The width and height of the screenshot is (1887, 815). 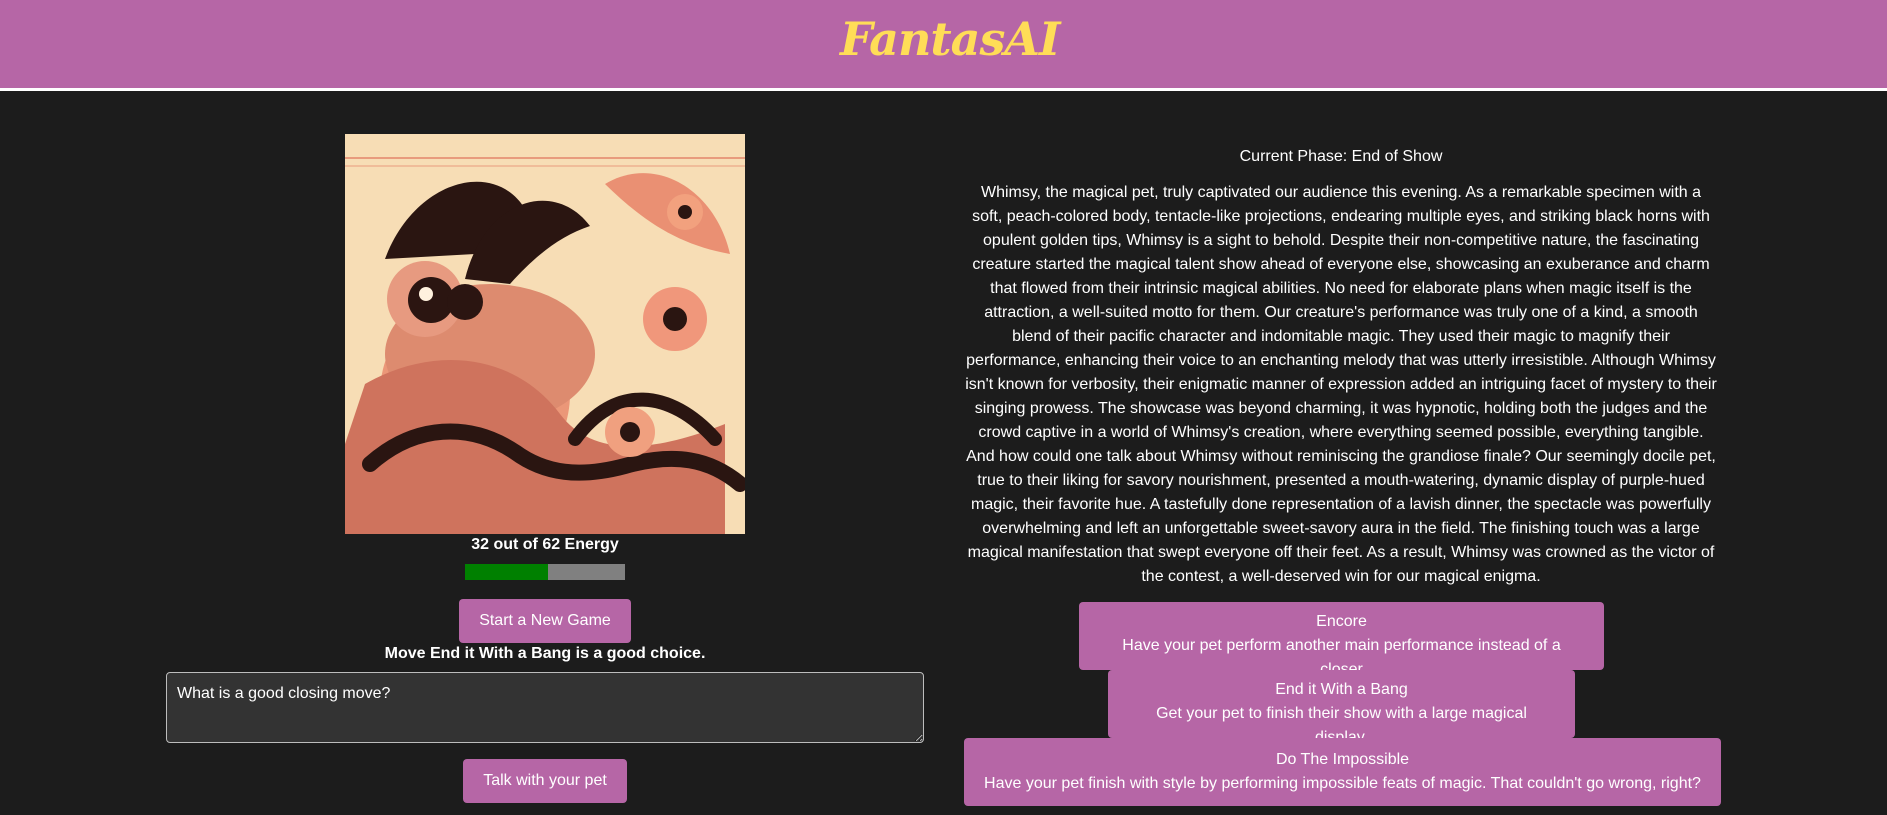 What do you see at coordinates (1341, 156) in the screenshot?
I see `current-phase: Current Phase: End of Show` at bounding box center [1341, 156].